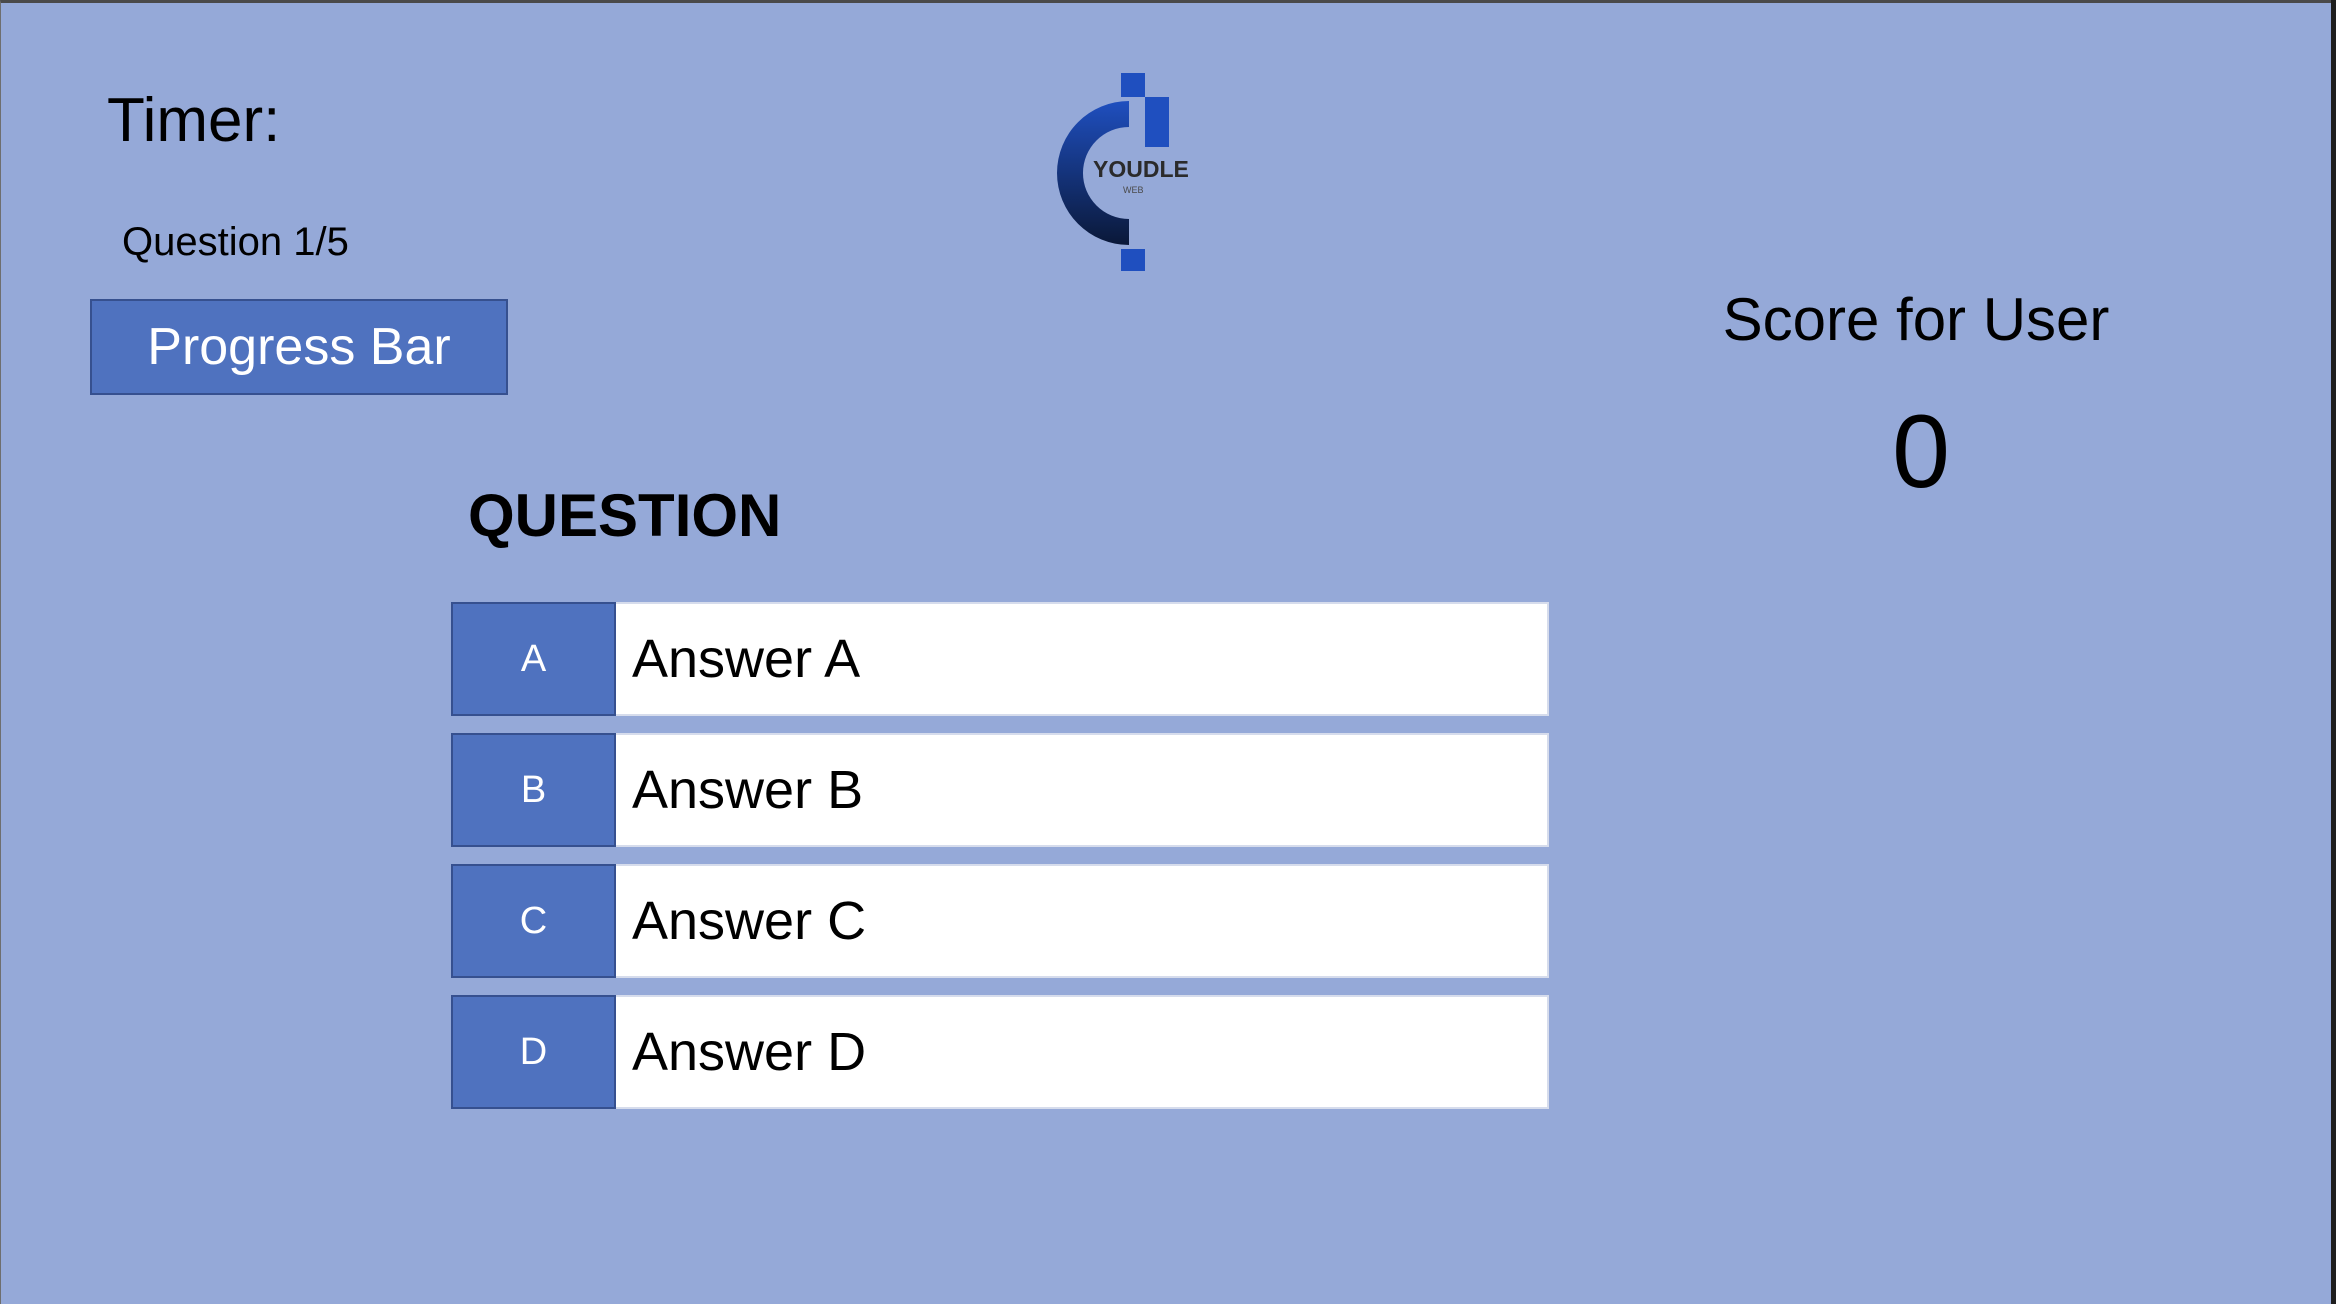  Describe the element at coordinates (1133, 190) in the screenshot. I see `logo-sub: WEB` at that location.